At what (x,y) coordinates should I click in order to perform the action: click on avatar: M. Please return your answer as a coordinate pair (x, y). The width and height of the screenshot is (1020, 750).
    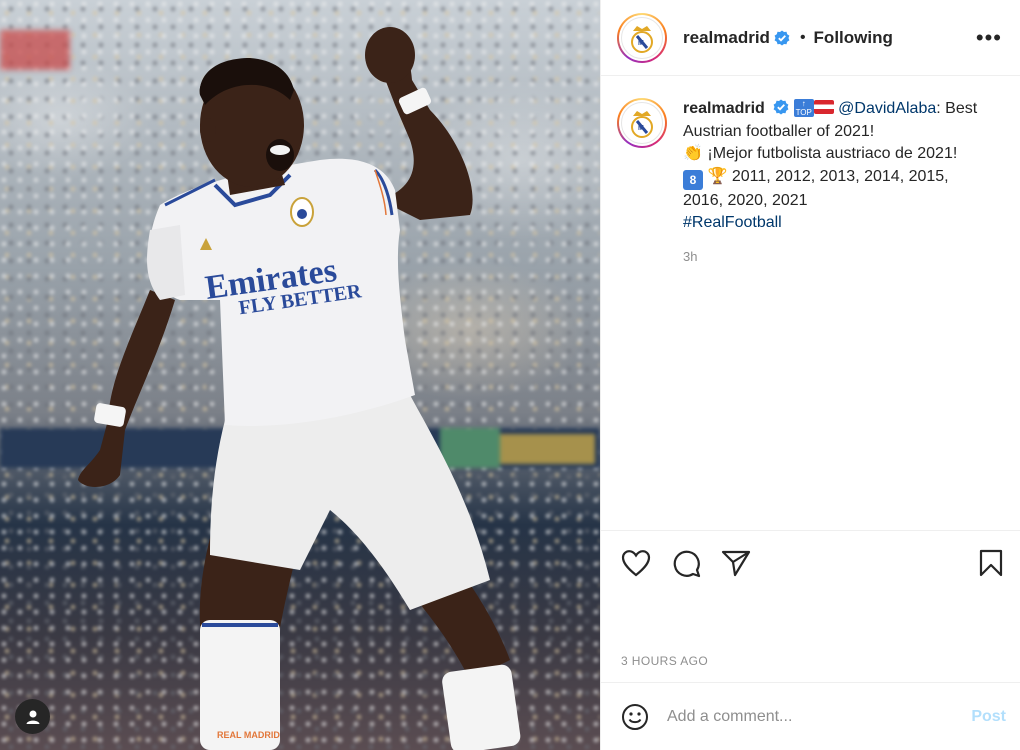
    Looking at the image, I should click on (642, 37).